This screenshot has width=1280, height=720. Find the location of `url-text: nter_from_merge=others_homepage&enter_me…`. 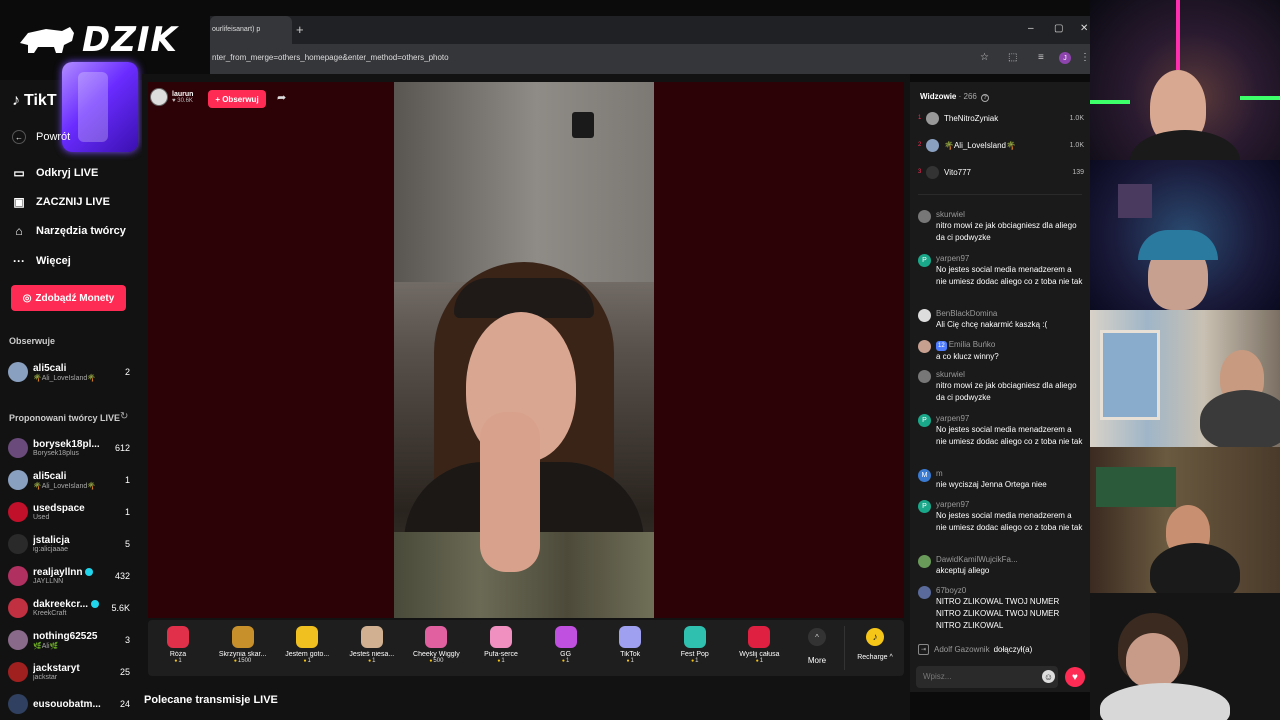

url-text: nter_from_merge=others_homepage&enter_me… is located at coordinates (330, 57).